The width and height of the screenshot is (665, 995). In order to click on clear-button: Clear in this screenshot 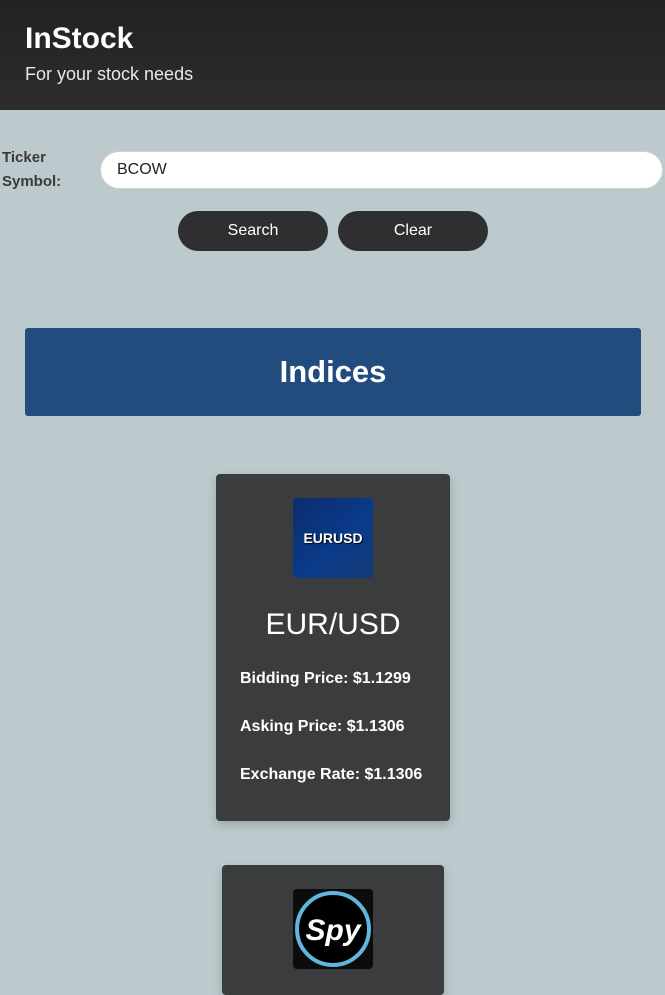, I will do `click(413, 231)`.